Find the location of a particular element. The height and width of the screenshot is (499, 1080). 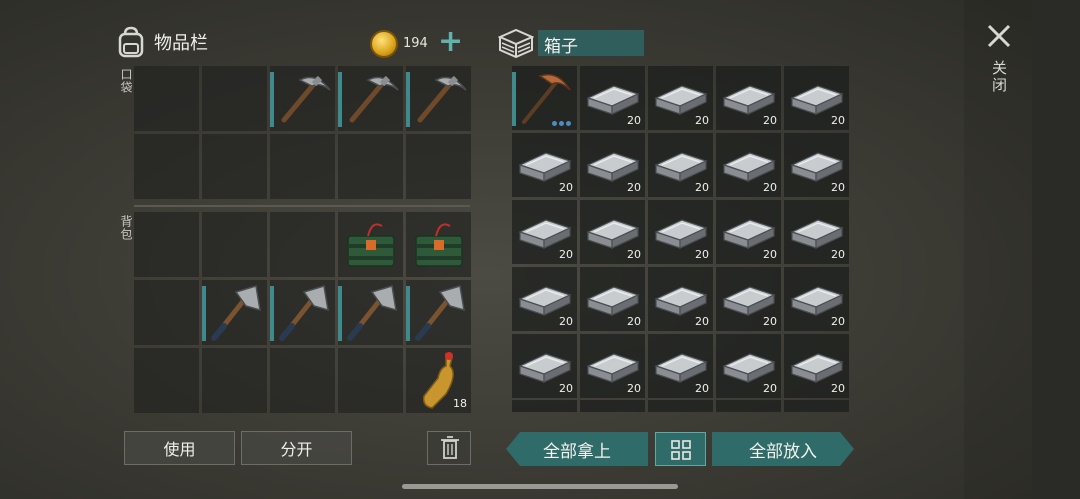

take-all-button: 全部拿上 is located at coordinates (577, 449).